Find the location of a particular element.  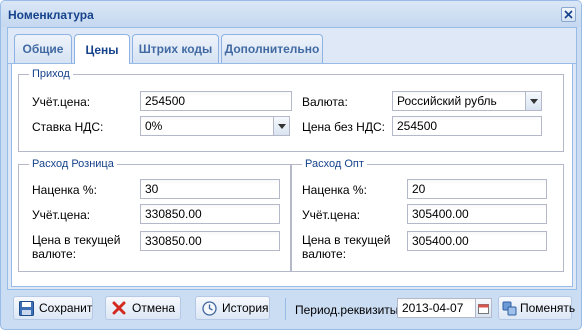

history-label: История is located at coordinates (245, 308).